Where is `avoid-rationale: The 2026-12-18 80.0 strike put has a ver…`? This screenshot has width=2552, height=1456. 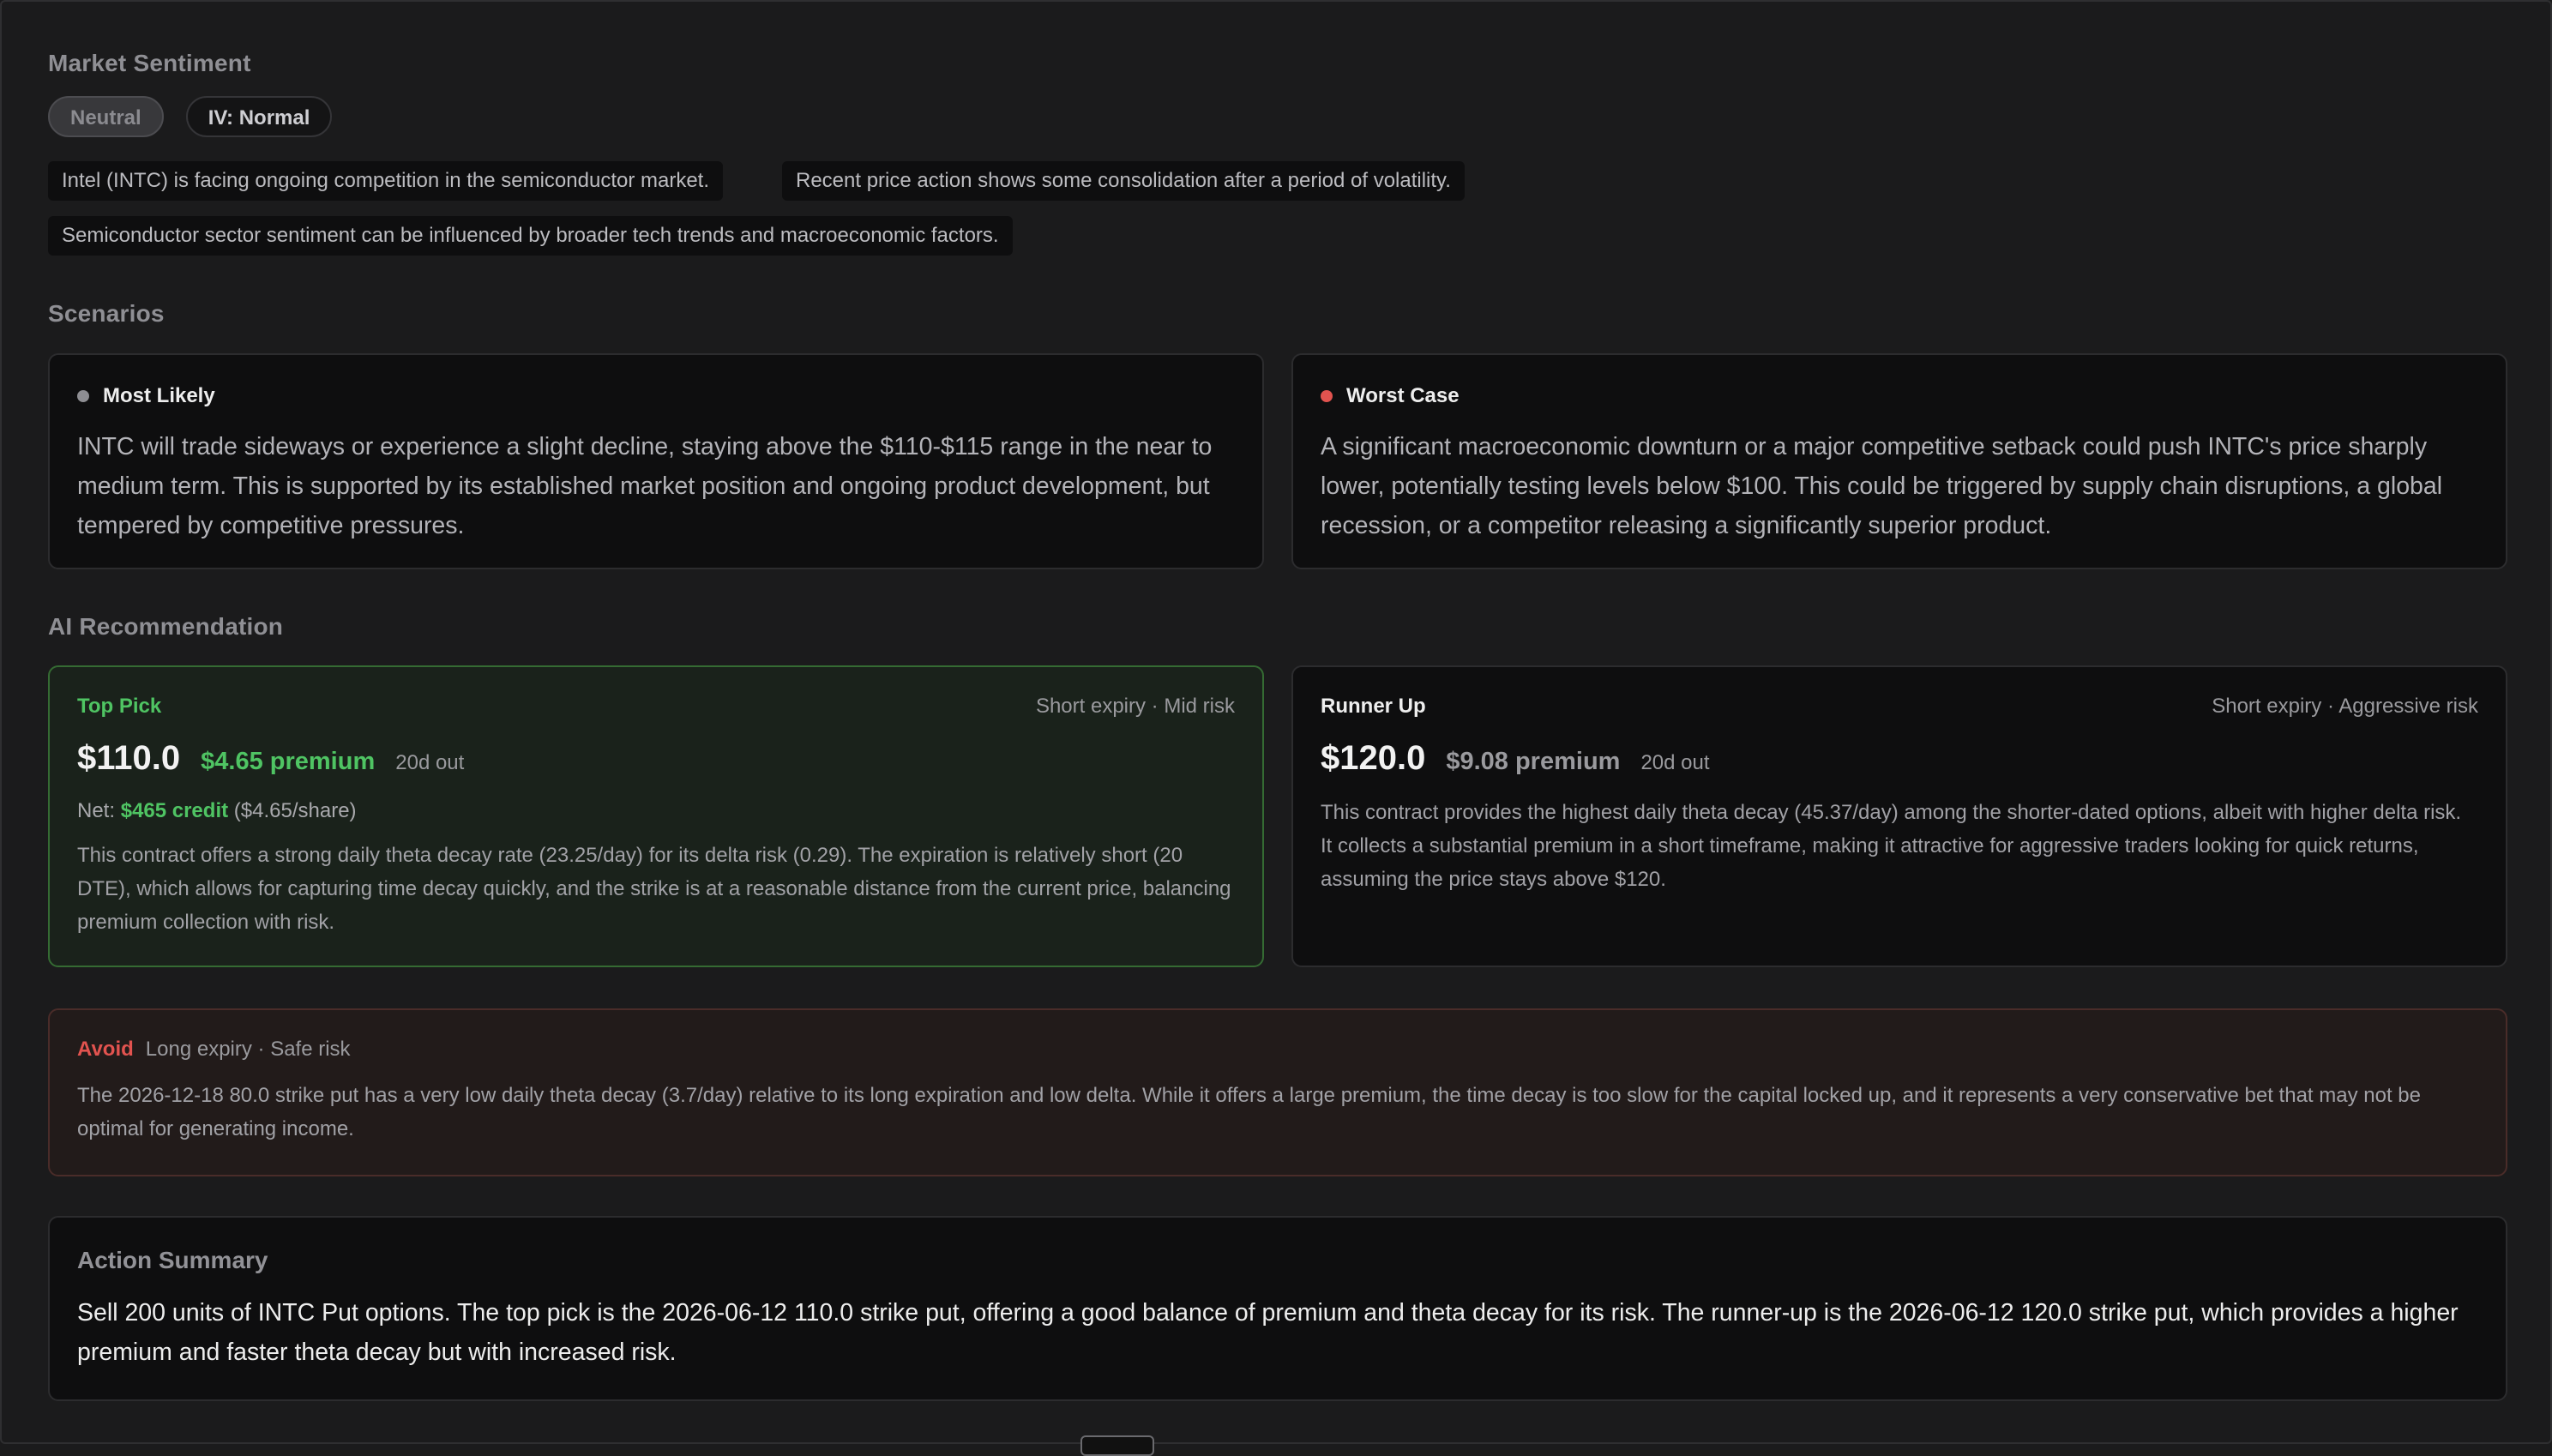 avoid-rationale: The 2026-12-18 80.0 strike put has a ver… is located at coordinates (1249, 1112).